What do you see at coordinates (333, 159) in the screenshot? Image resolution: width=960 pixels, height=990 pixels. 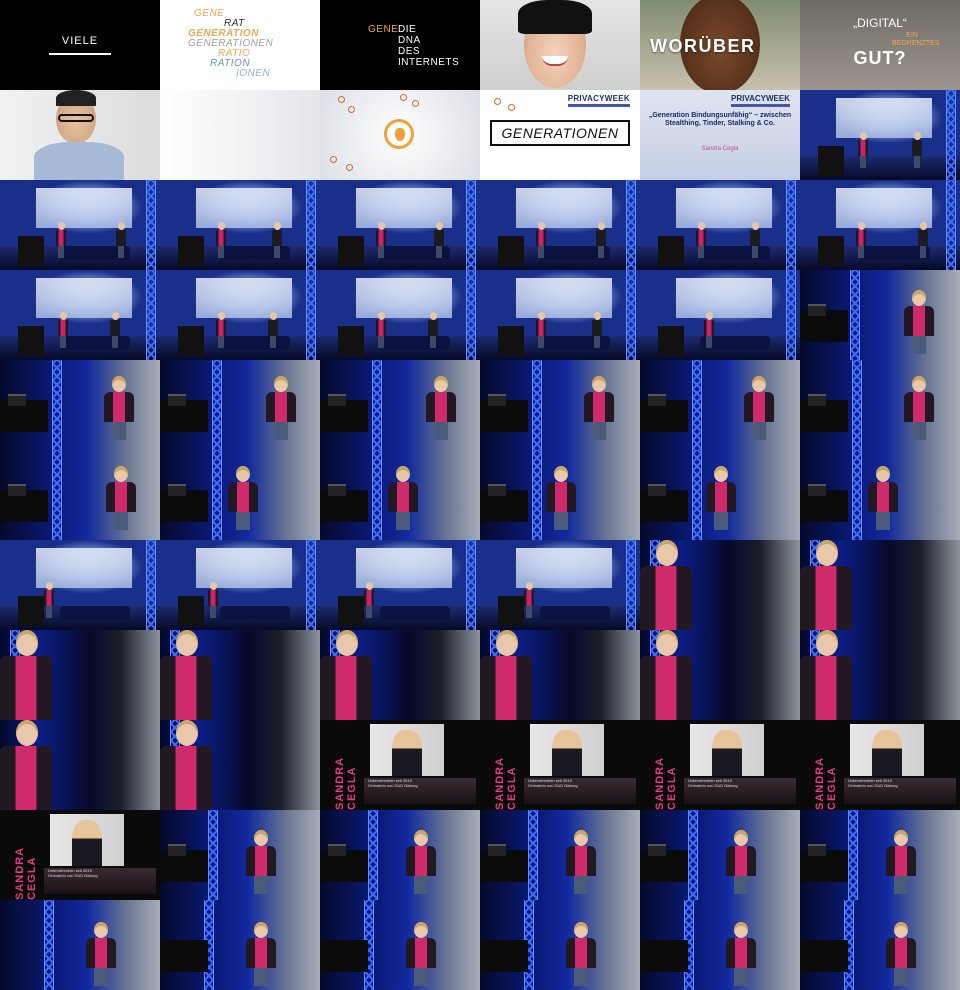 I see `network-node-icon` at bounding box center [333, 159].